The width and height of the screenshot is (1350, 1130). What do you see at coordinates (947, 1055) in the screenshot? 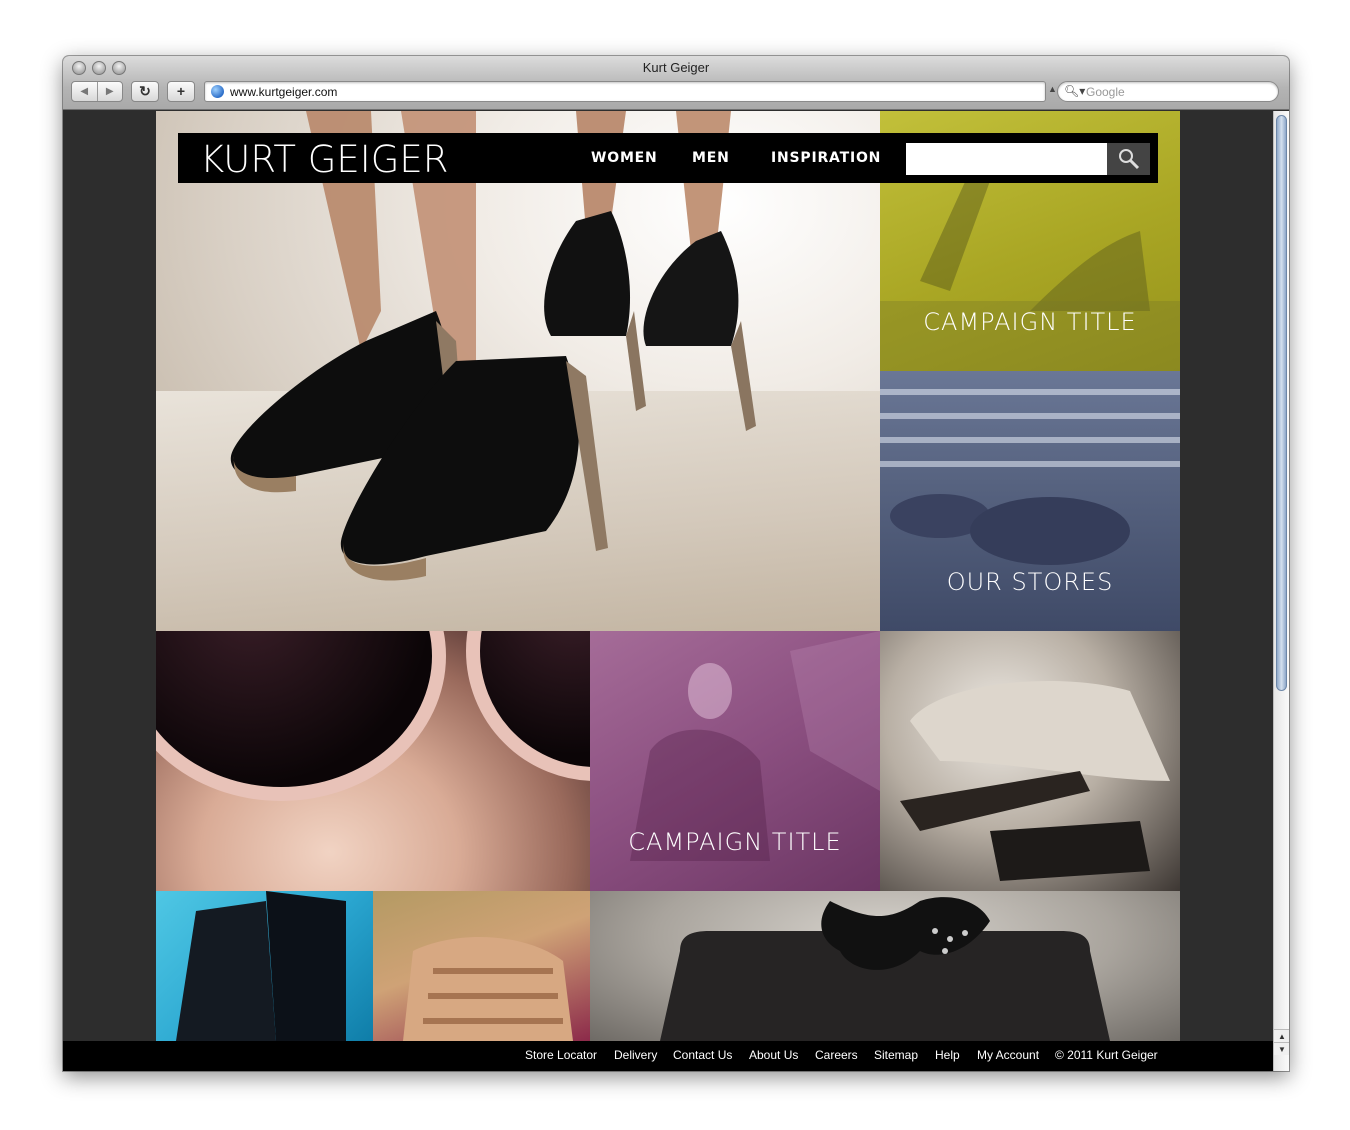
I see `footer-link-help: Help` at bounding box center [947, 1055].